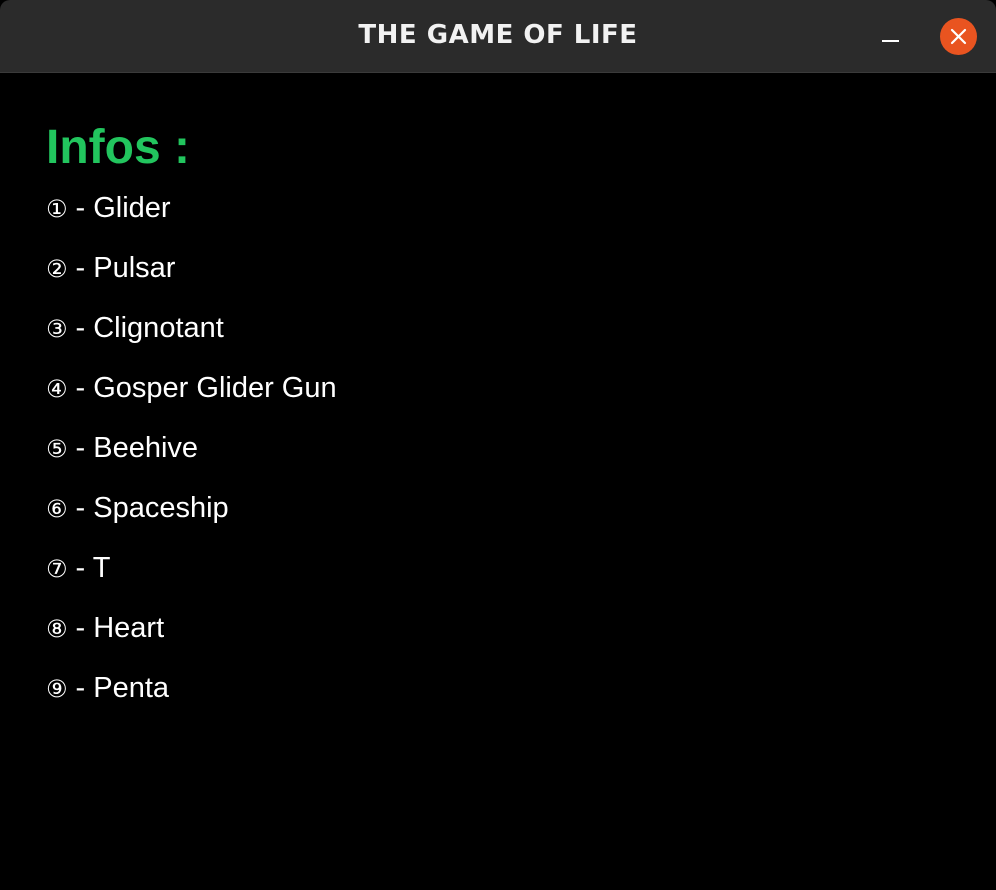 The width and height of the screenshot is (996, 890). What do you see at coordinates (191, 578) in the screenshot?
I see `list-item: ⑦- T` at bounding box center [191, 578].